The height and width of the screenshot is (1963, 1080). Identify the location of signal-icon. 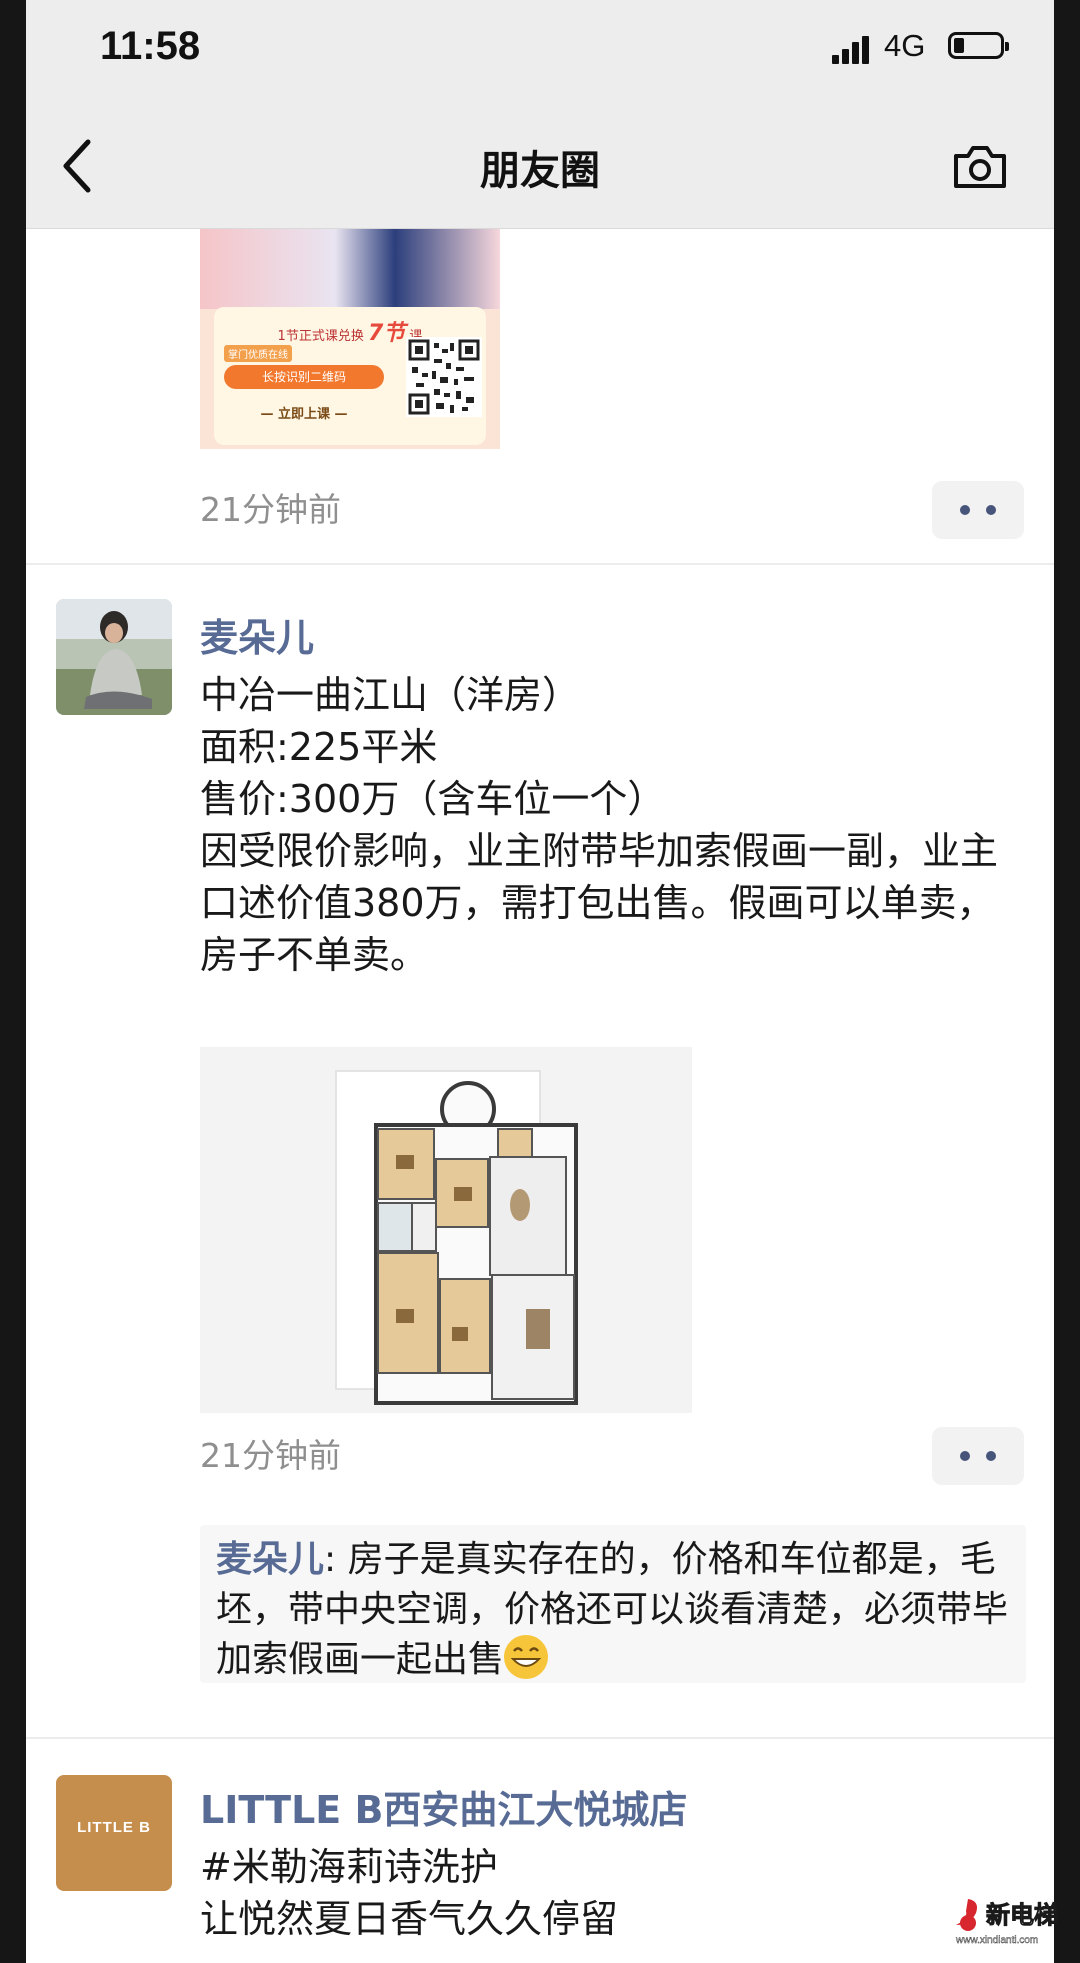
(851, 49).